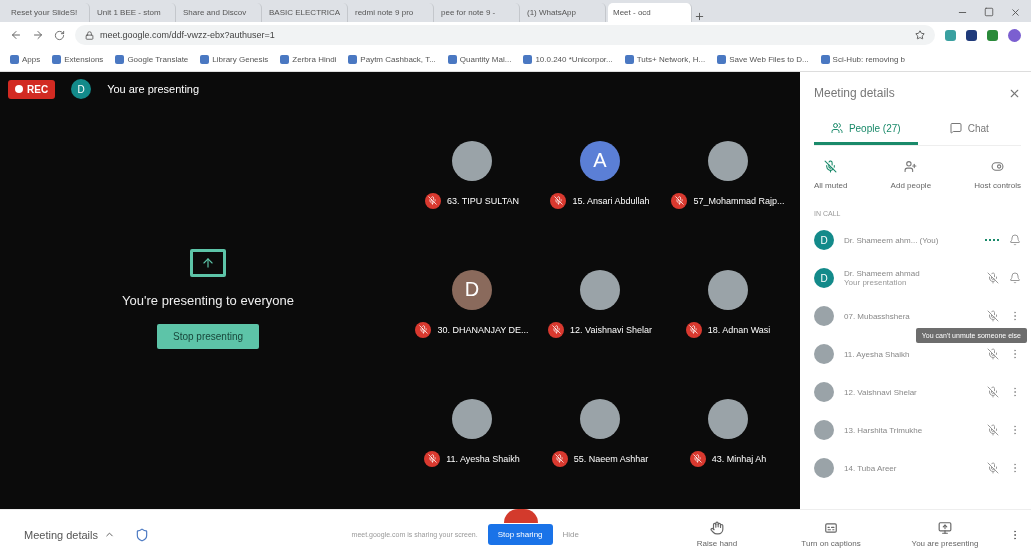 The image size is (1031, 559). What do you see at coordinates (717, 528) in the screenshot?
I see `hand-icon` at bounding box center [717, 528].